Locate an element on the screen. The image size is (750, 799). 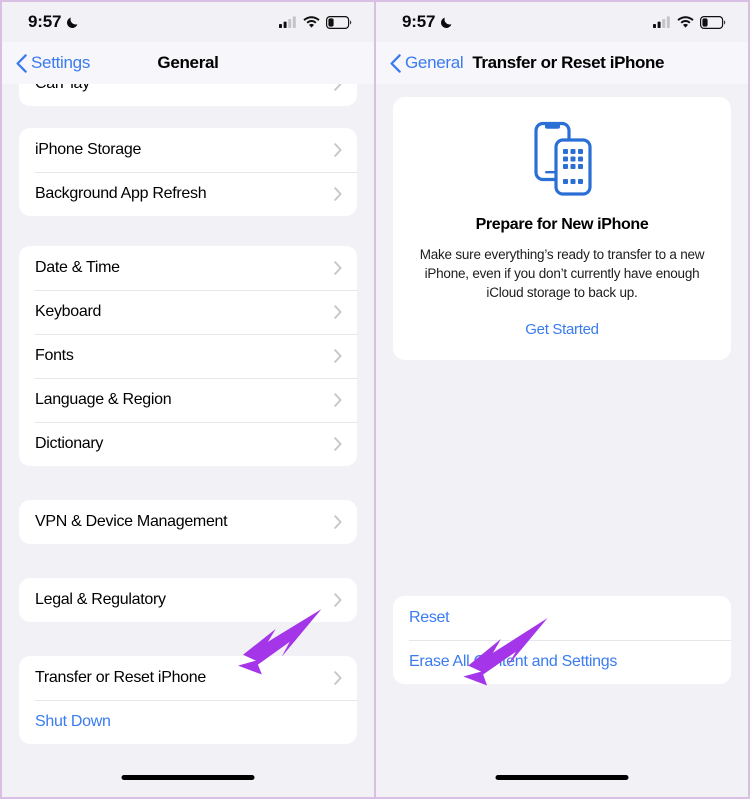
list-item-date-time: Date & Time is located at coordinates (188, 268).